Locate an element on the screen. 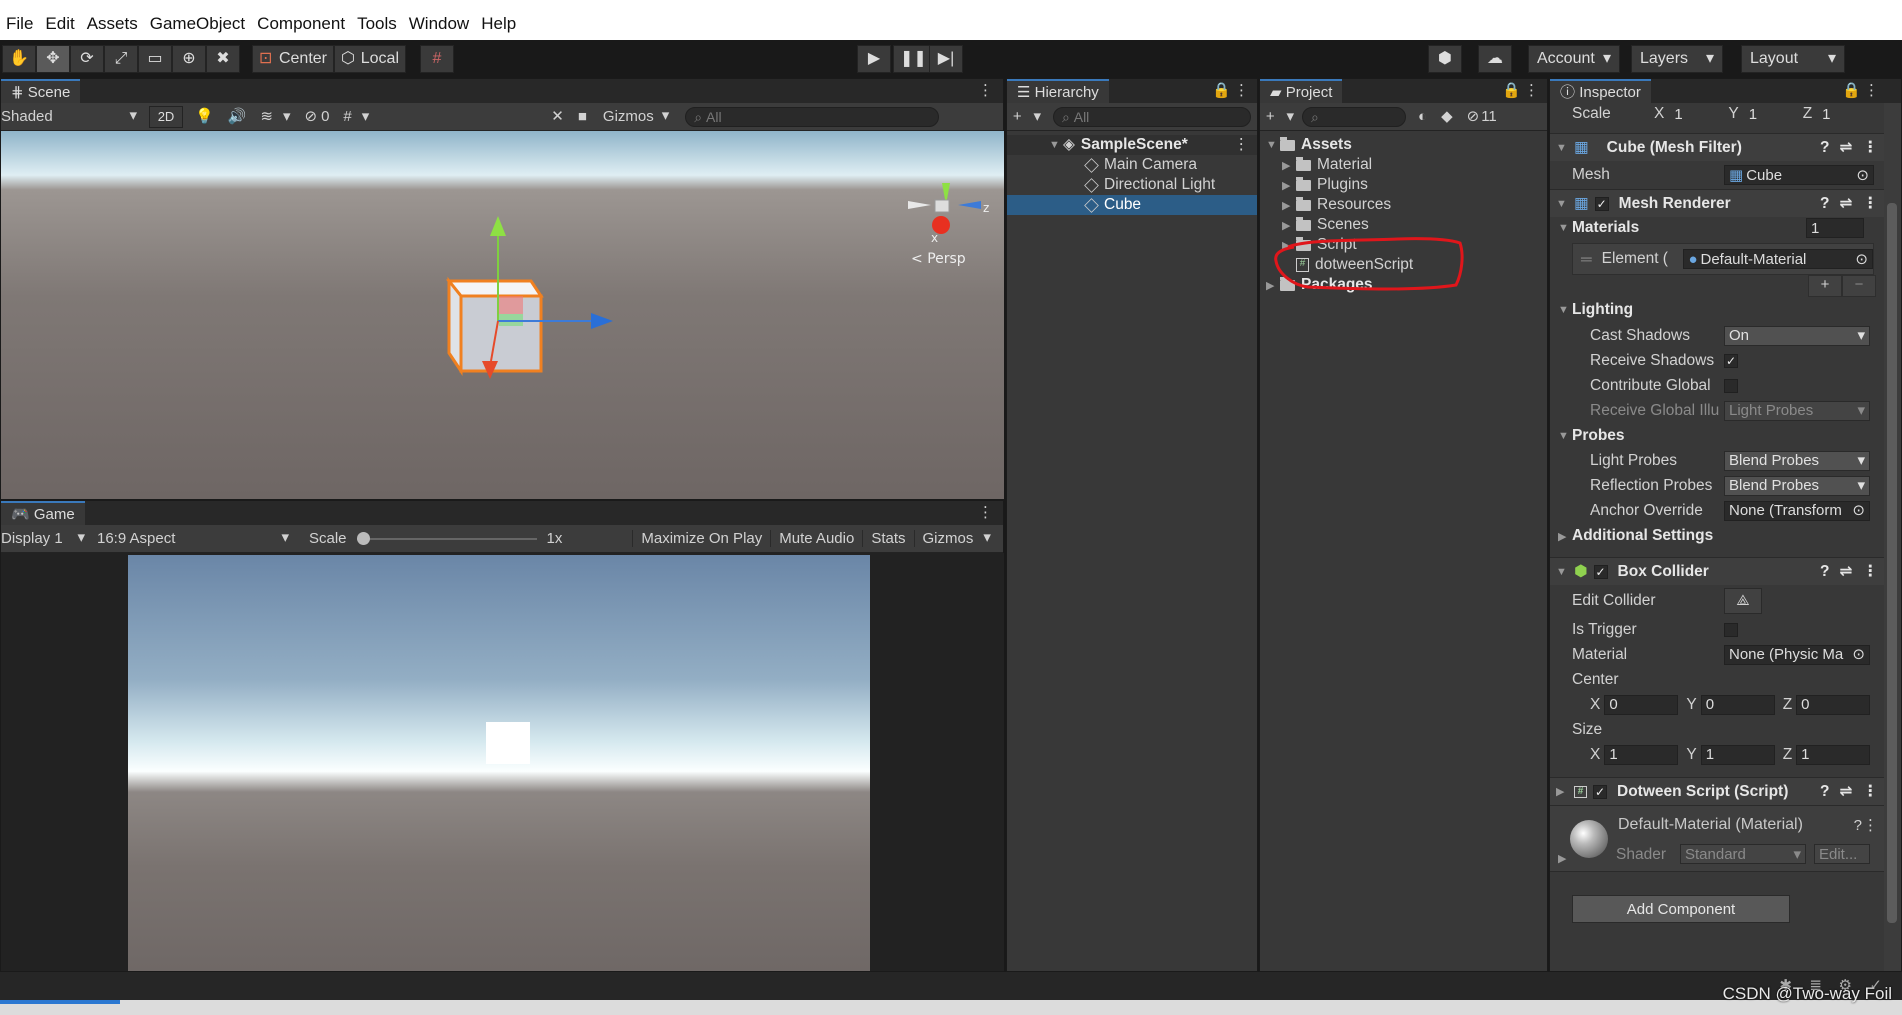  hierarchy-search-input: ⌕ All is located at coordinates (1152, 116).